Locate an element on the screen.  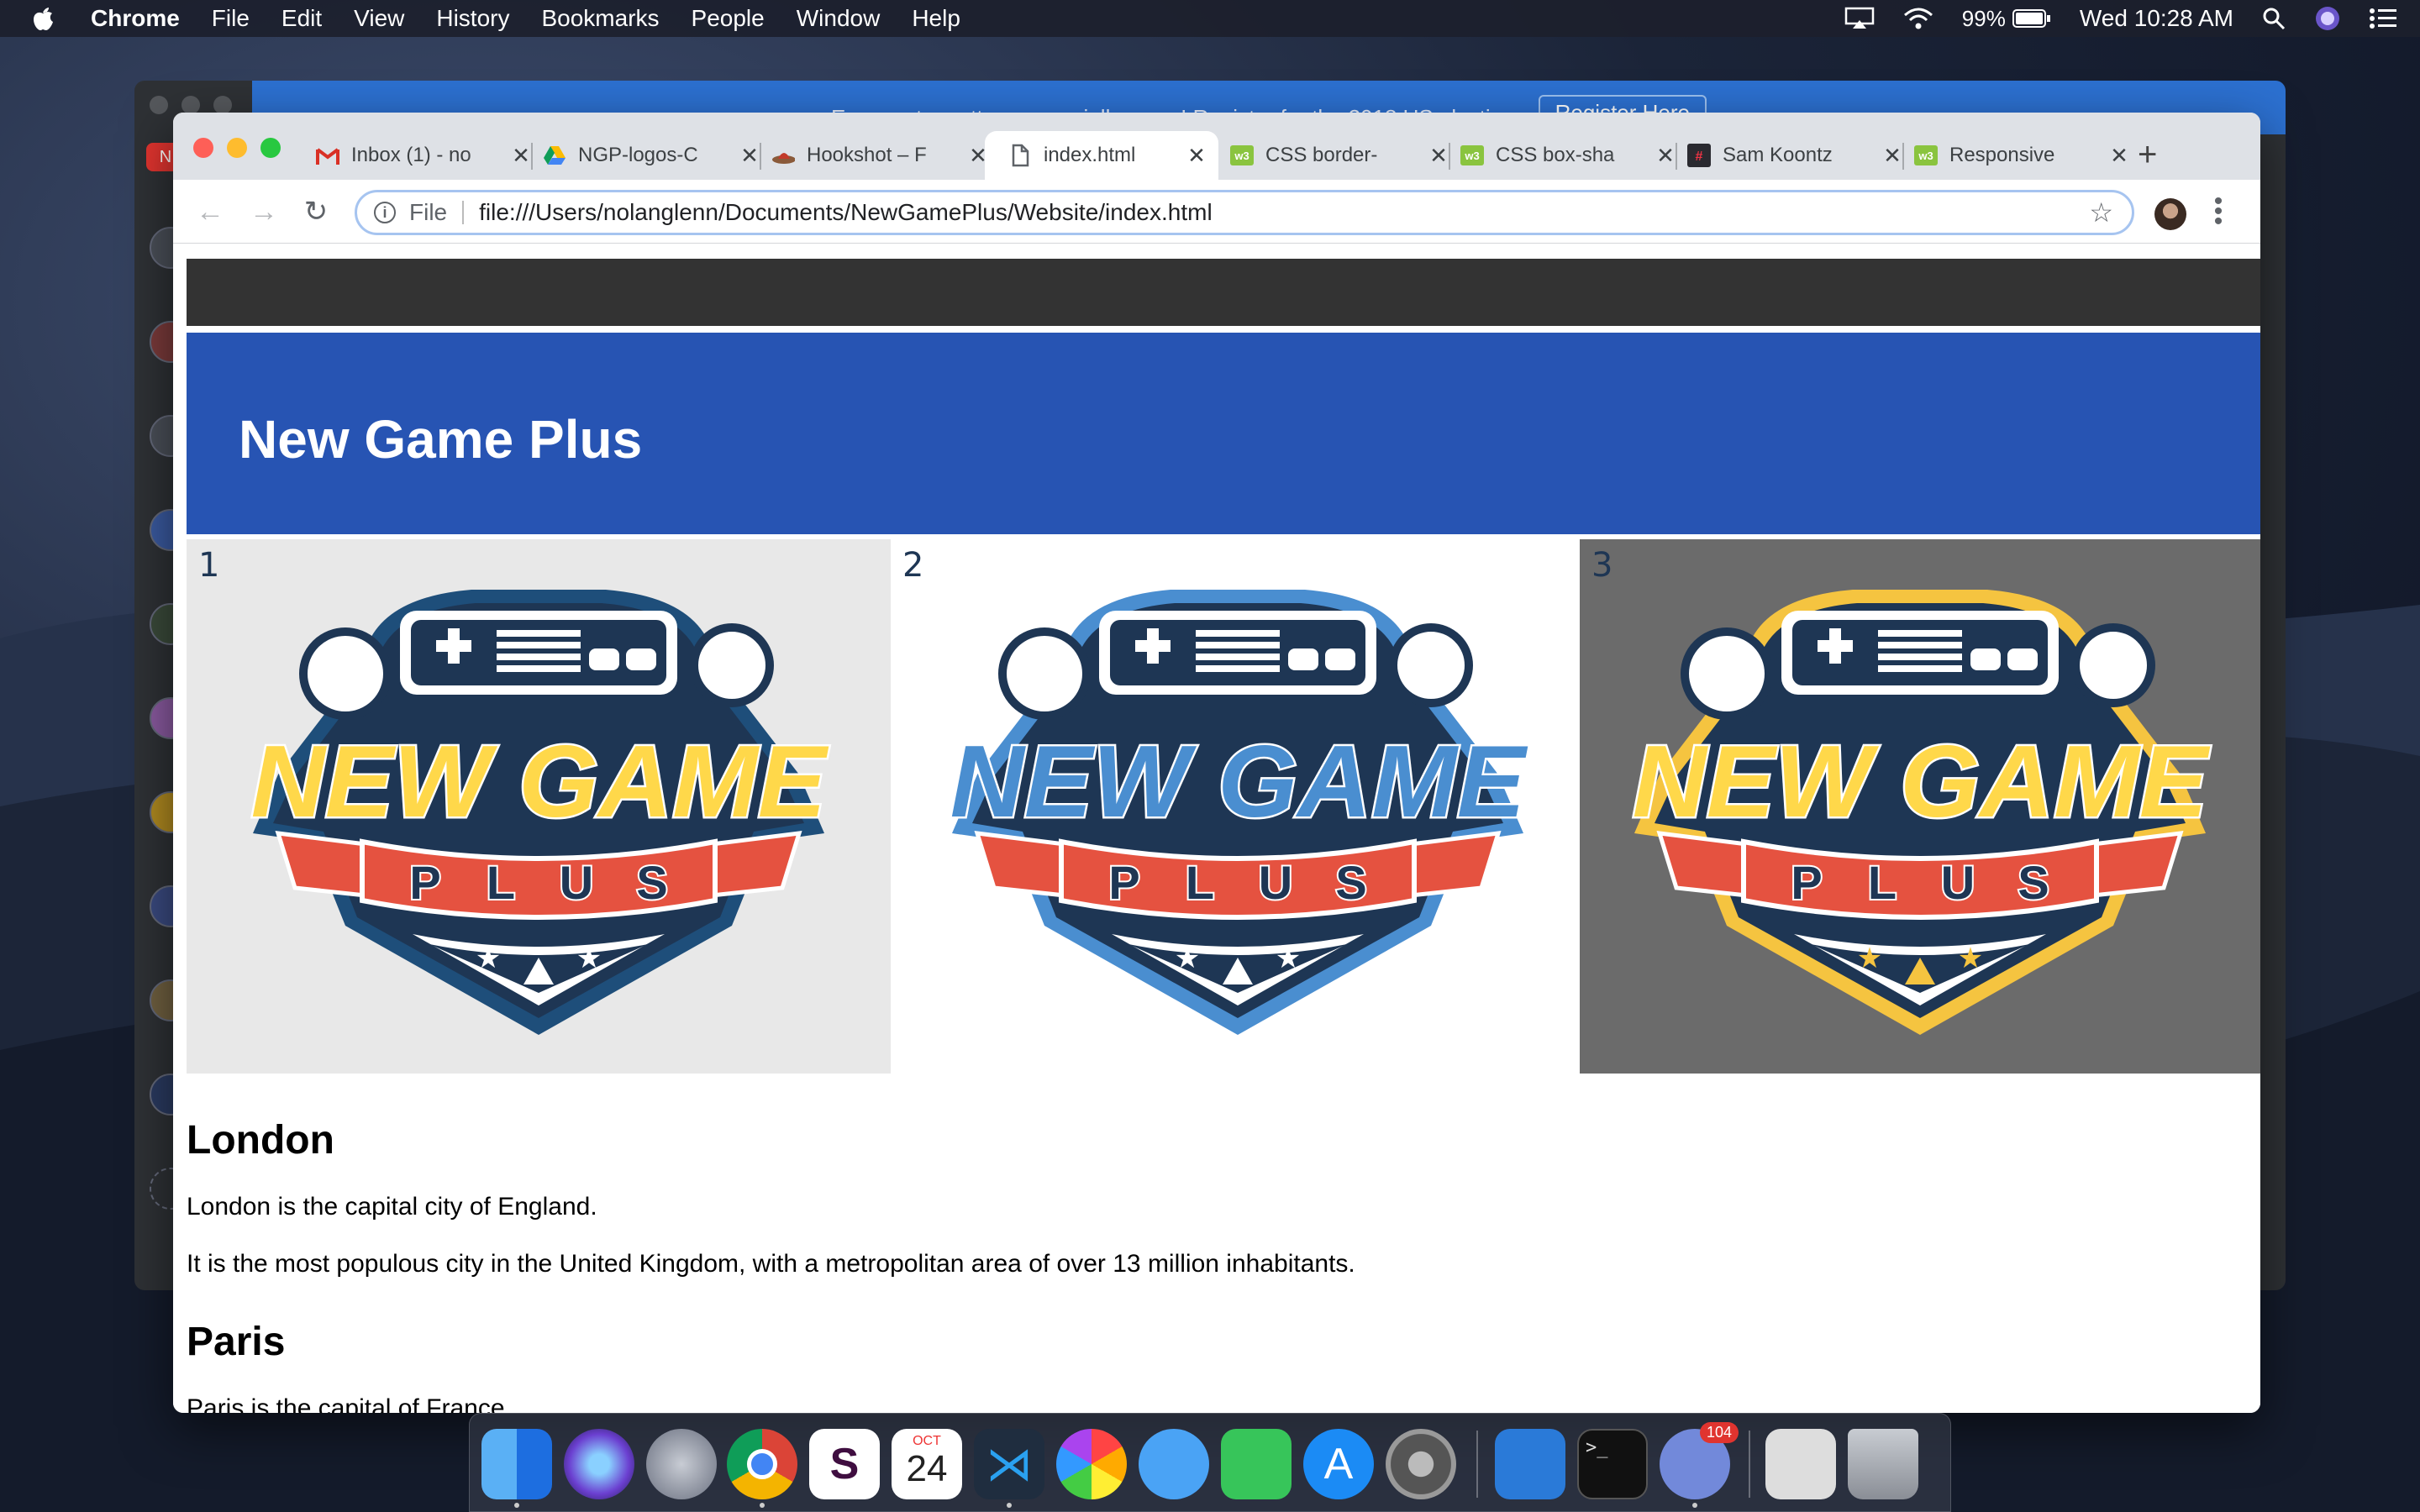
tab-index-html: index.html ✕ is located at coordinates (1102, 155).